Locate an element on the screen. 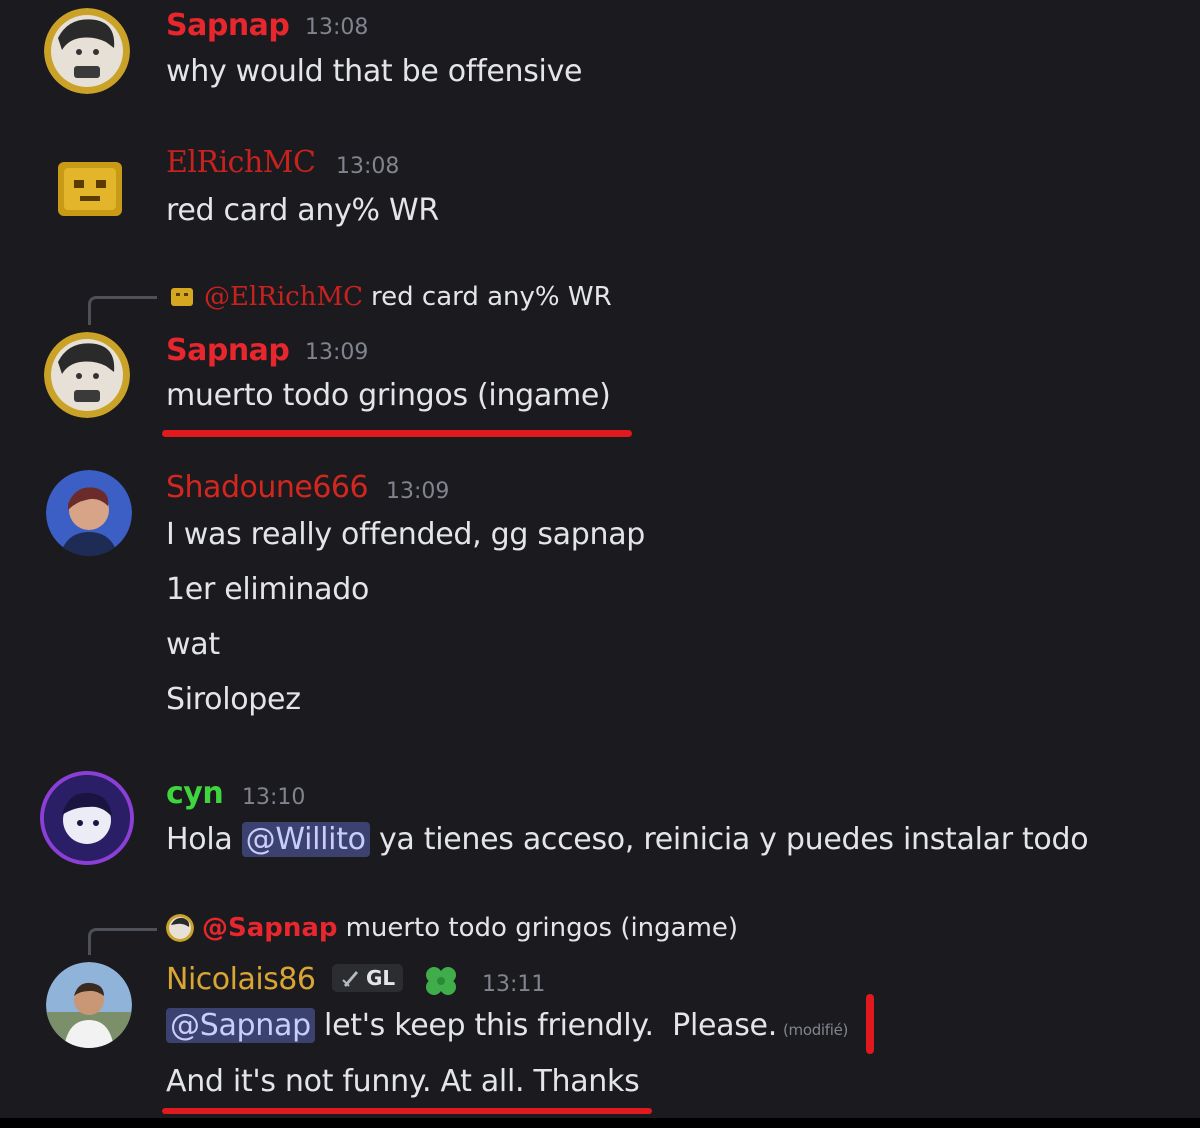  message-text-part: let's keep this friendly. Please. is located at coordinates (545, 1025).